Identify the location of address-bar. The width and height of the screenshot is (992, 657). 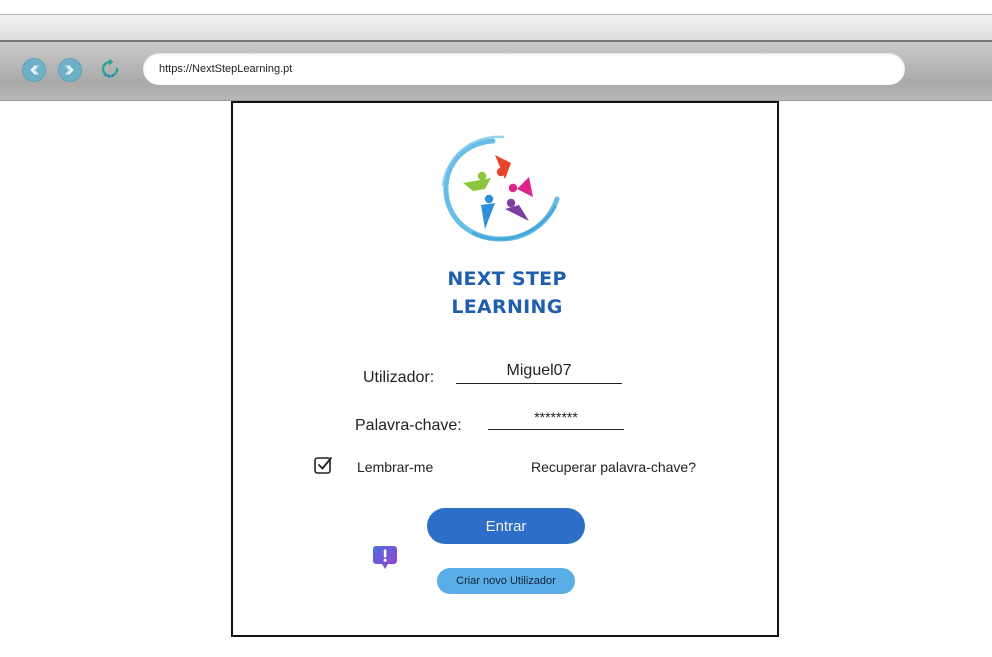
(524, 69).